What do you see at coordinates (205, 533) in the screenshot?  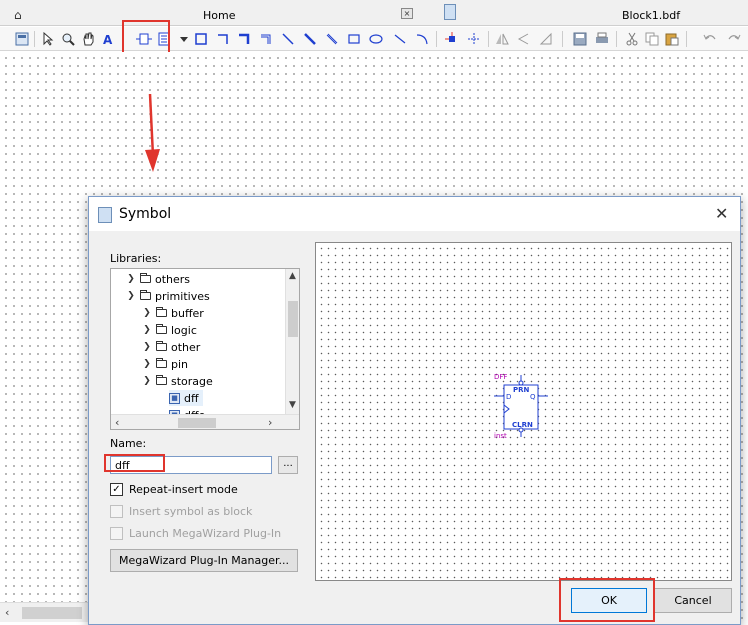 I see `launch-megawizard-label: Launch MegaWizard Plug-In` at bounding box center [205, 533].